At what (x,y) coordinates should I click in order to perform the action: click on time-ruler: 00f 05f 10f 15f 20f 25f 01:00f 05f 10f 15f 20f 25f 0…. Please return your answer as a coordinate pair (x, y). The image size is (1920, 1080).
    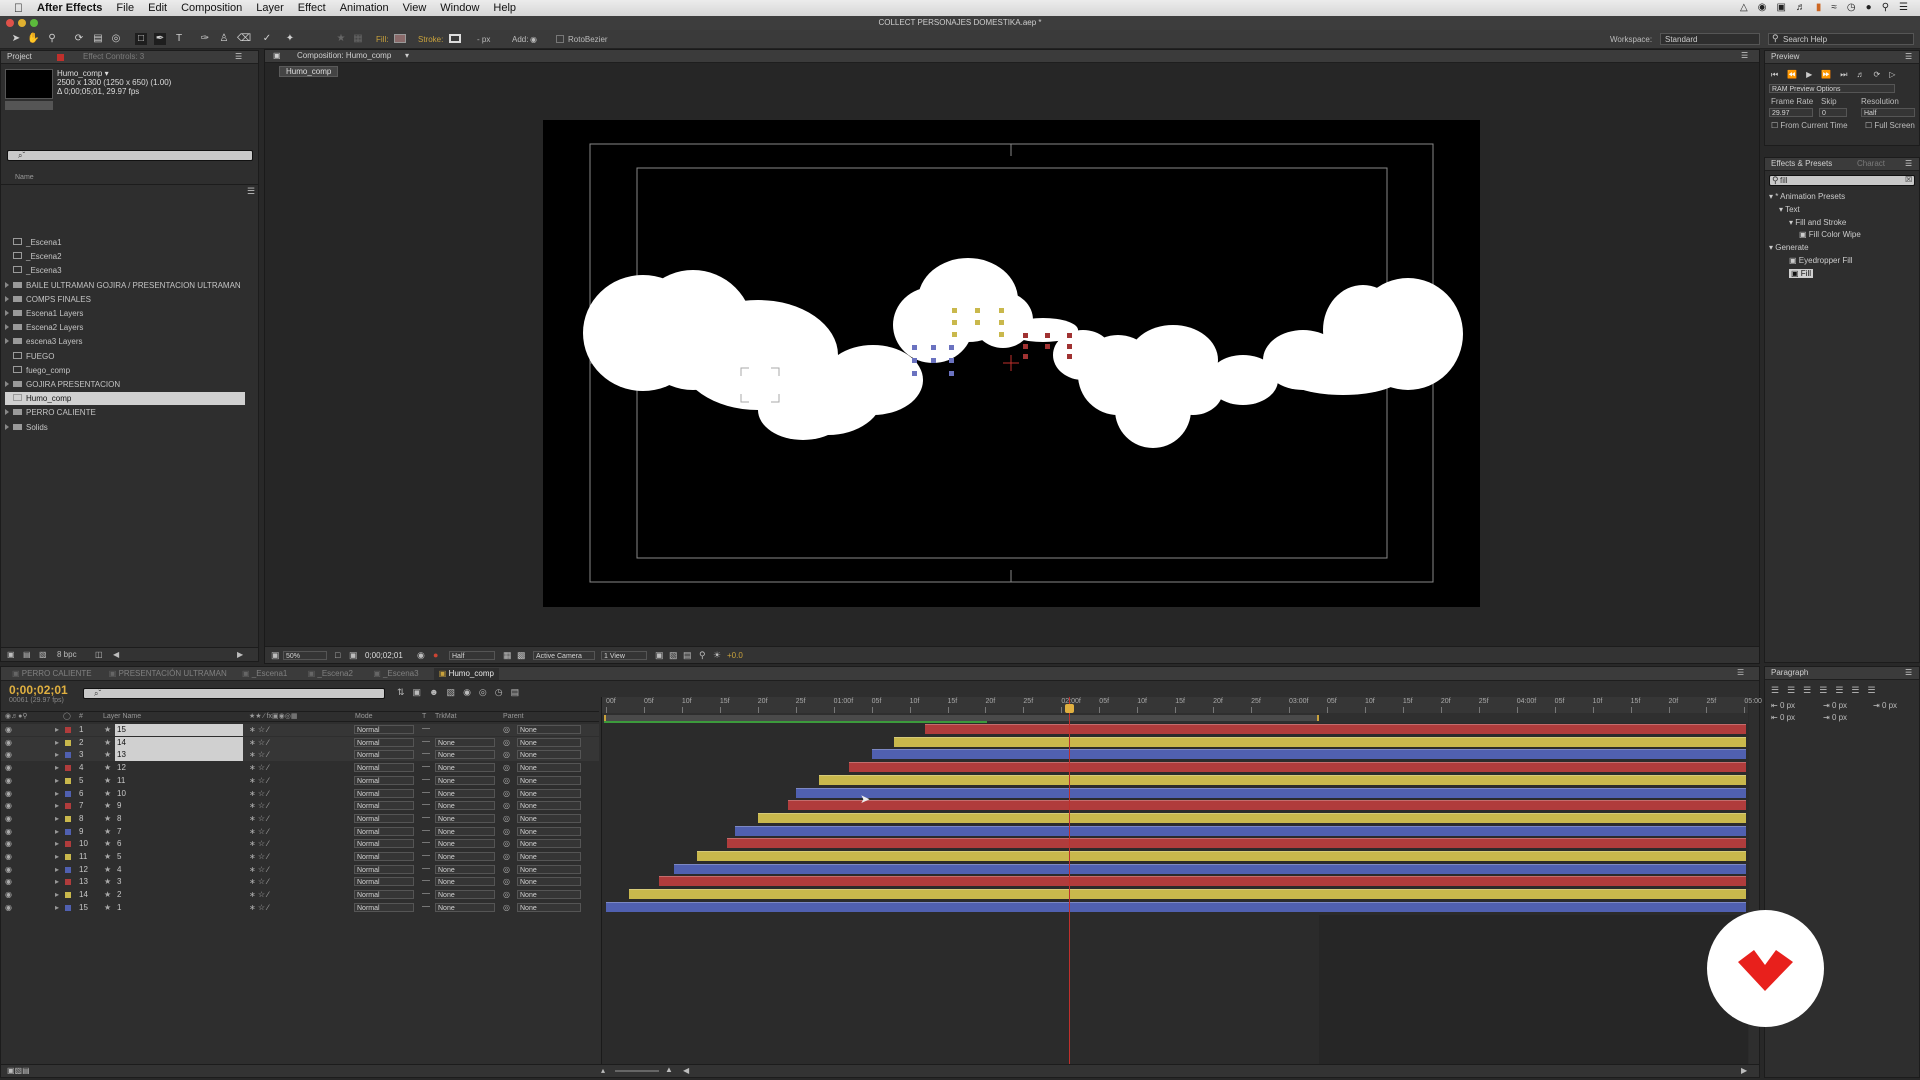
    Looking at the image, I should click on (1182, 705).